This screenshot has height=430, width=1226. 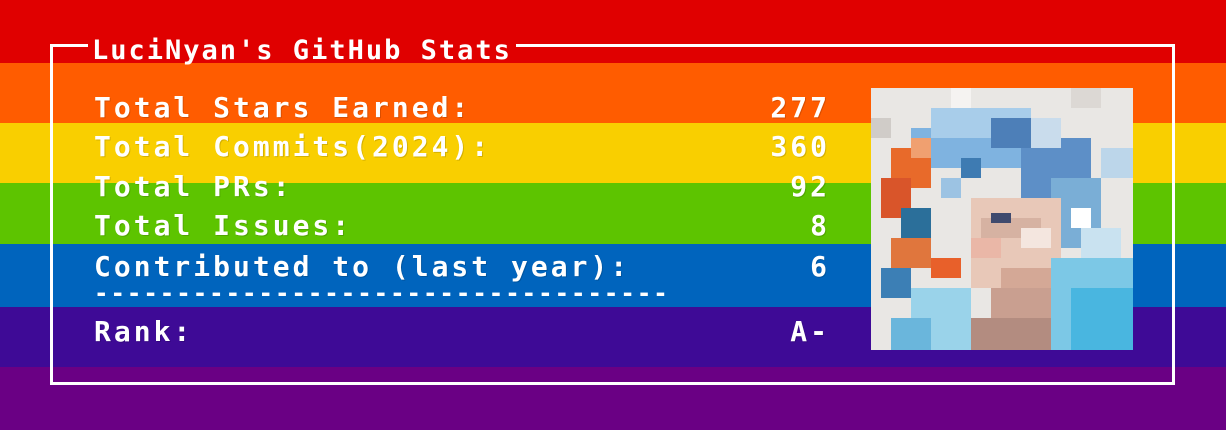 I want to click on stat-value: 8, so click(x=820, y=225).